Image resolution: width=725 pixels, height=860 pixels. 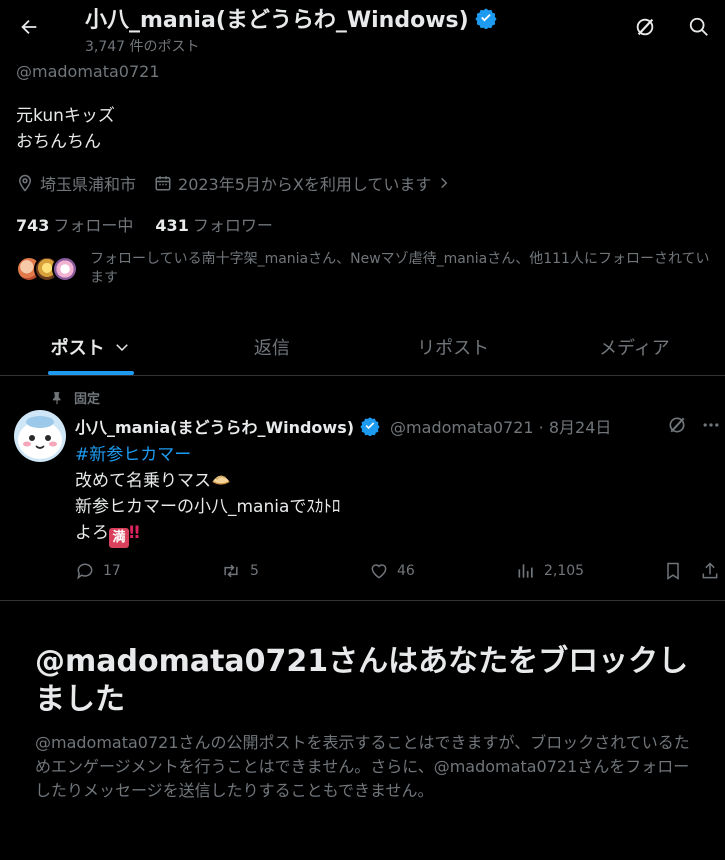 I want to click on views-count: 2,105, so click(x=564, y=571).